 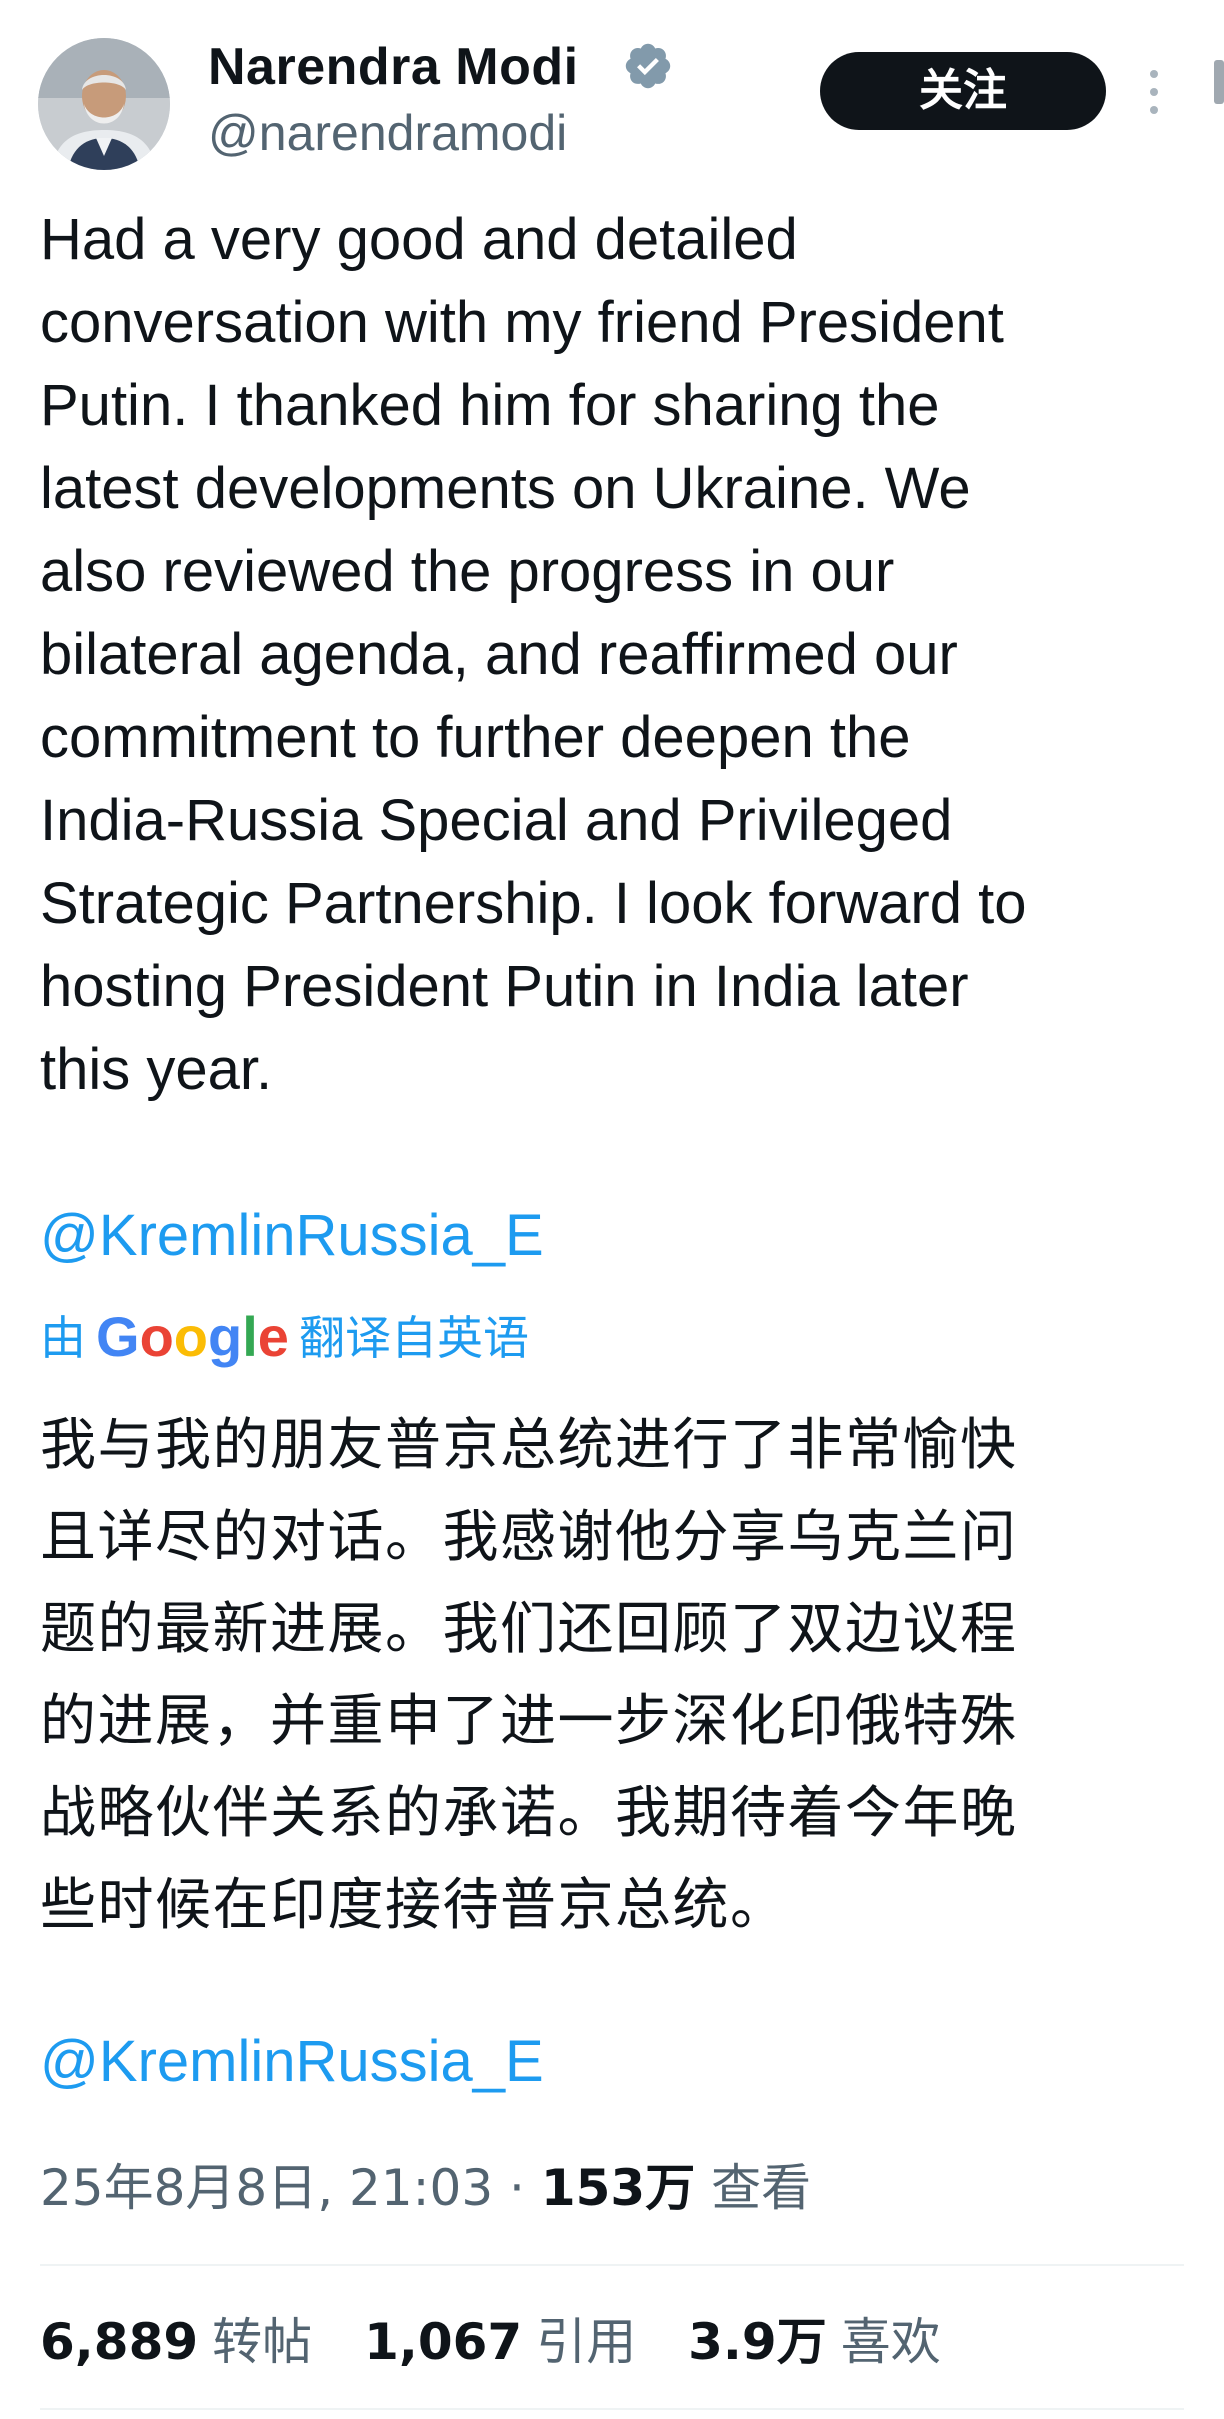 I want to click on author-handle: @narendramodi, so click(x=387, y=133).